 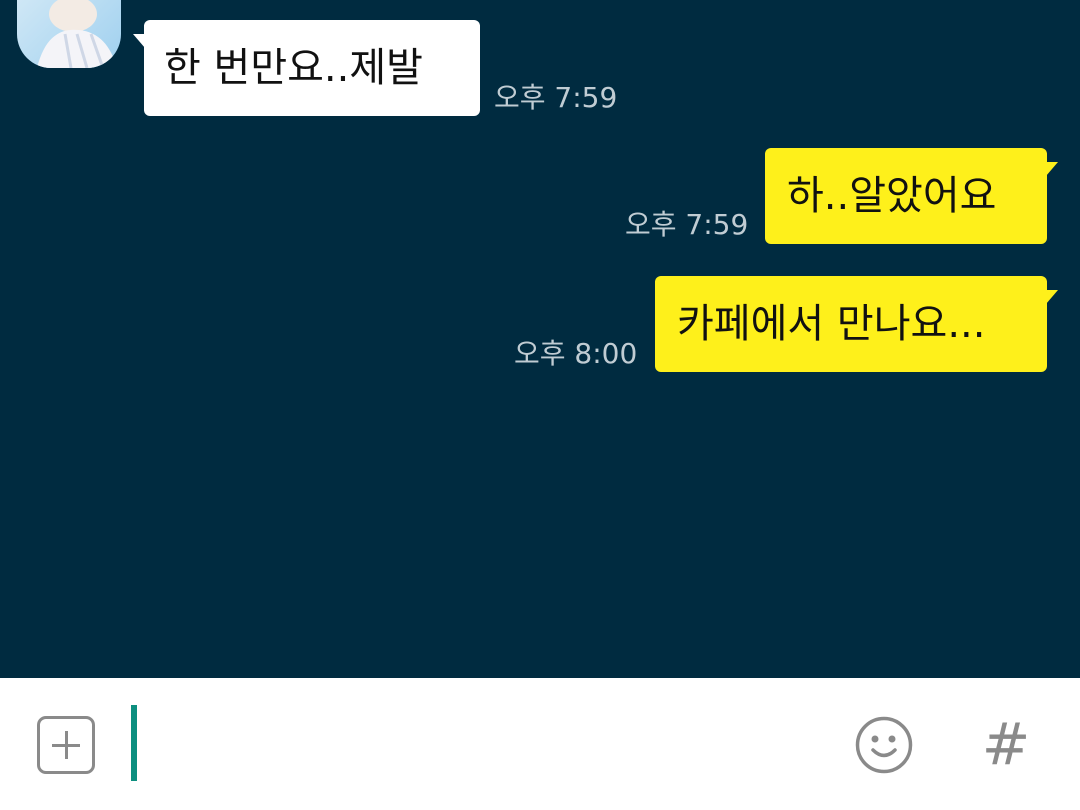 I want to click on avatar, so click(x=69, y=34).